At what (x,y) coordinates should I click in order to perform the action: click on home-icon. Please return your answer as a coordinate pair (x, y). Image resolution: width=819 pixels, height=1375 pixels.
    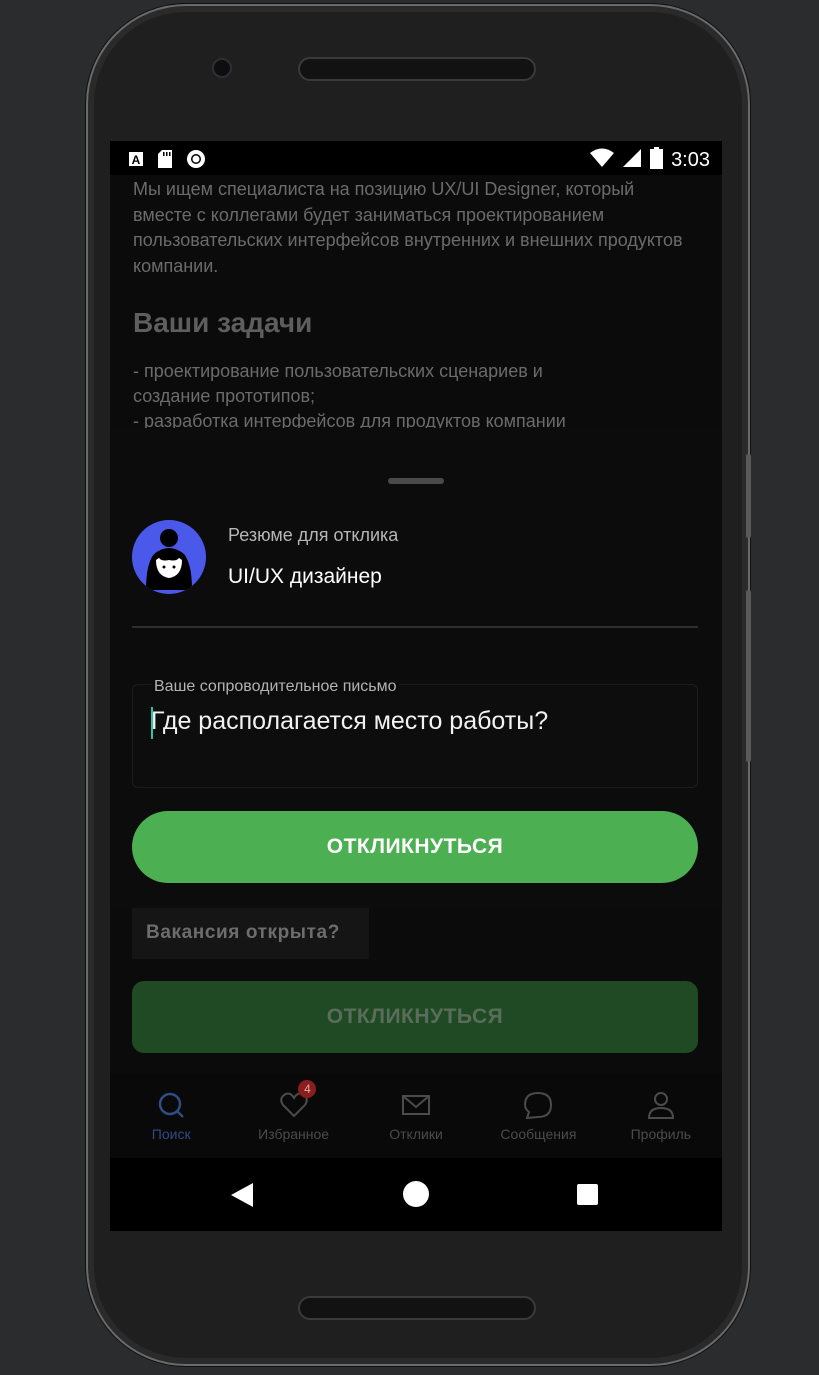
    Looking at the image, I should click on (416, 1194).